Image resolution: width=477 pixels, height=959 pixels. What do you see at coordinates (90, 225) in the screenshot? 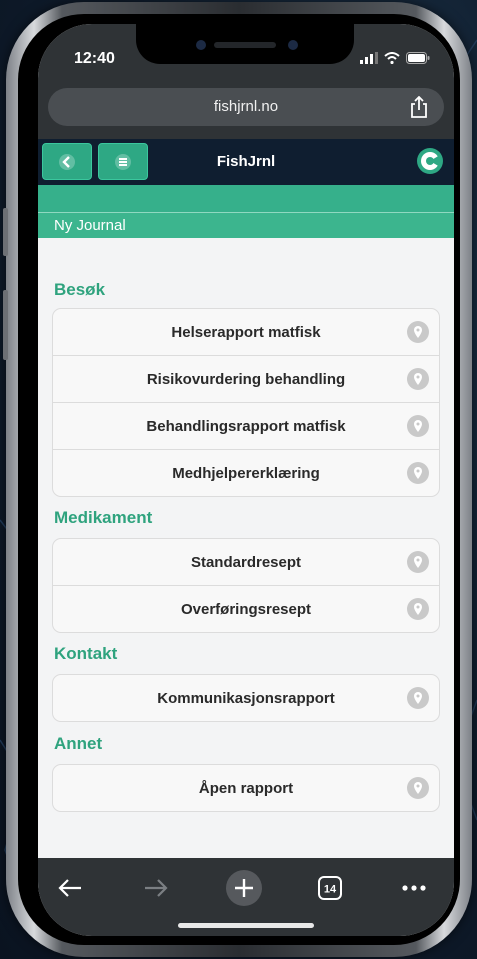
I see `page-title: Ny Journal` at bounding box center [90, 225].